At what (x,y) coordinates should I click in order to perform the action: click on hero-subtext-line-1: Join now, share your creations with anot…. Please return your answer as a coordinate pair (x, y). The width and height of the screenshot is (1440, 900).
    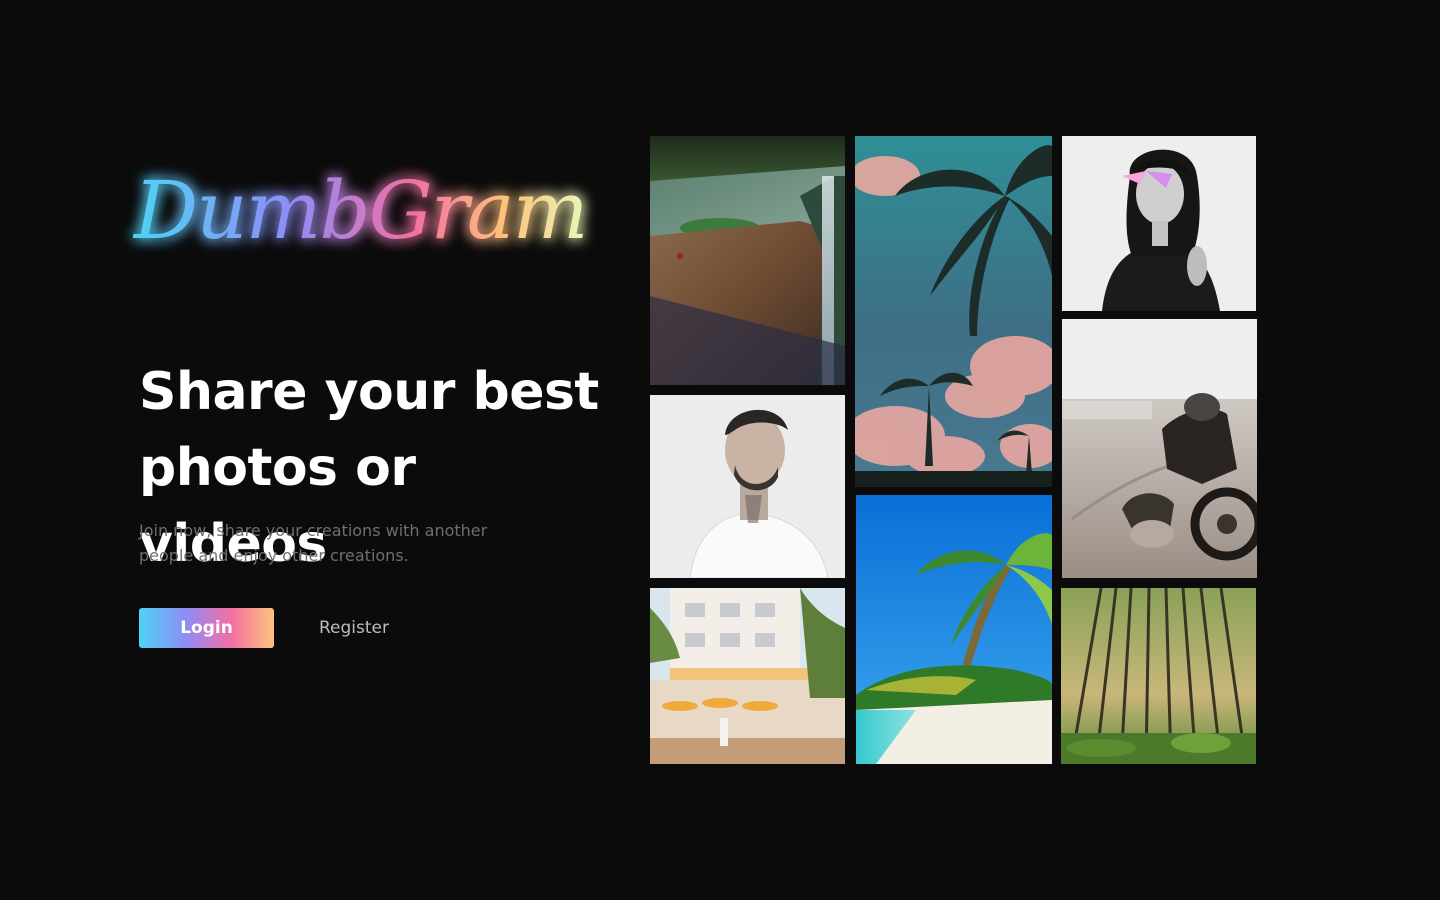
    Looking at the image, I should click on (313, 530).